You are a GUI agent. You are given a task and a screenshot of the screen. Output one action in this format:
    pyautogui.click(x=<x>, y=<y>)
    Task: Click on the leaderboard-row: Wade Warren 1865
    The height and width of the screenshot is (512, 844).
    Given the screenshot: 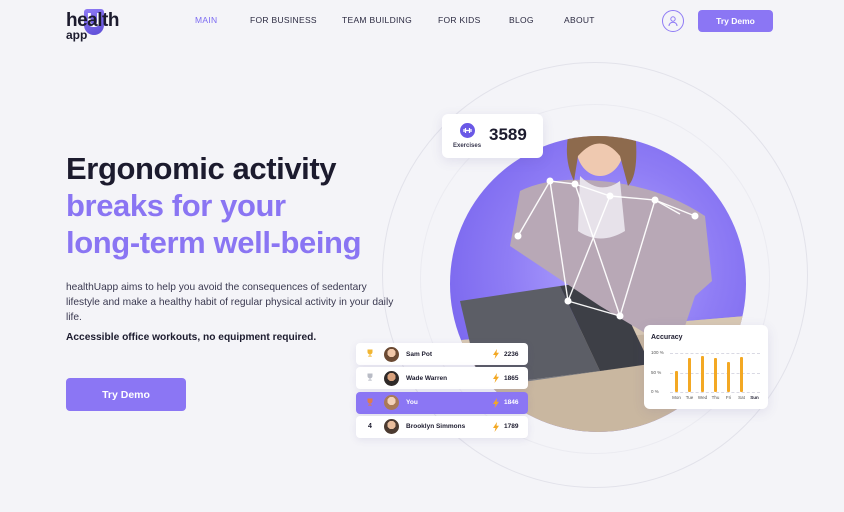 What is the action you would take?
    pyautogui.click(x=442, y=378)
    